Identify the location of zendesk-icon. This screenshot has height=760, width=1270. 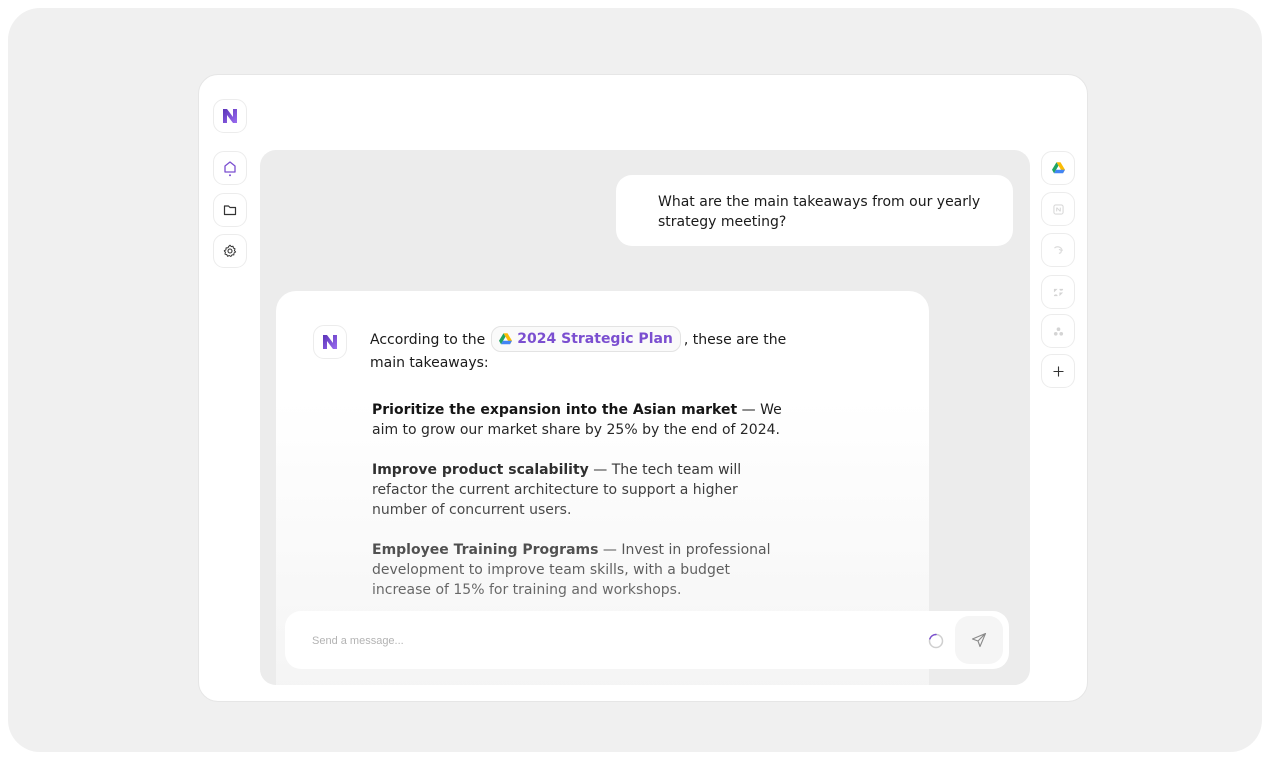
(1058, 292).